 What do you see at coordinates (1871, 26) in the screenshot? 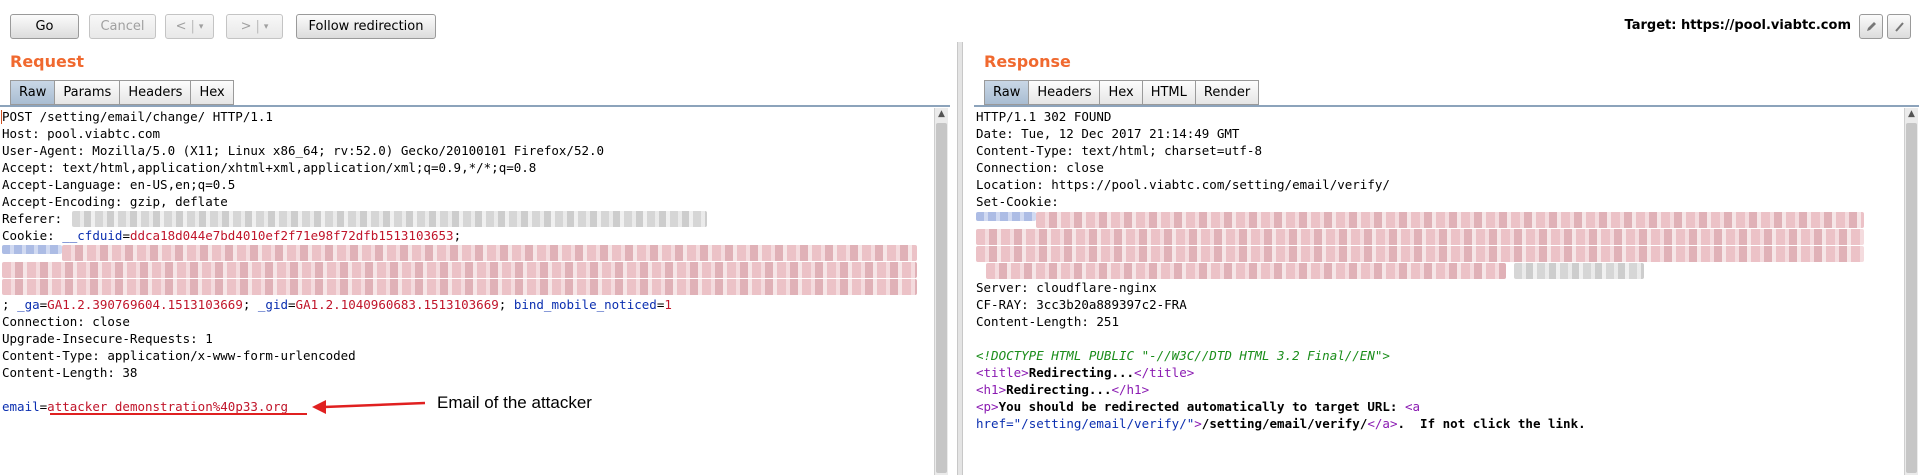
I see `pencil-icon` at bounding box center [1871, 26].